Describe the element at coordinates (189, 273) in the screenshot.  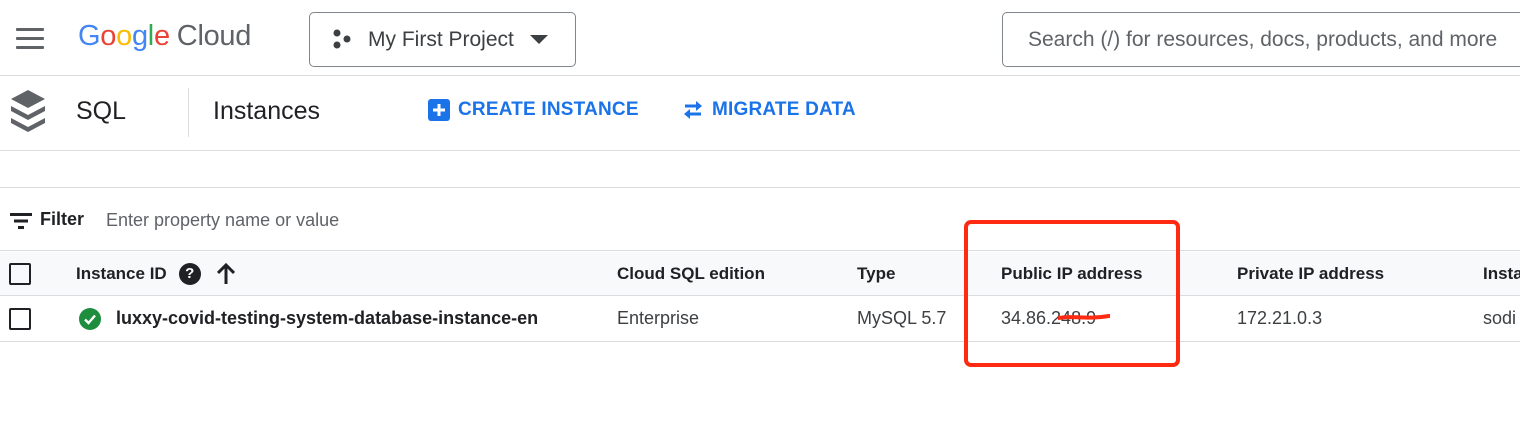
I see `help-icon: ?` at that location.